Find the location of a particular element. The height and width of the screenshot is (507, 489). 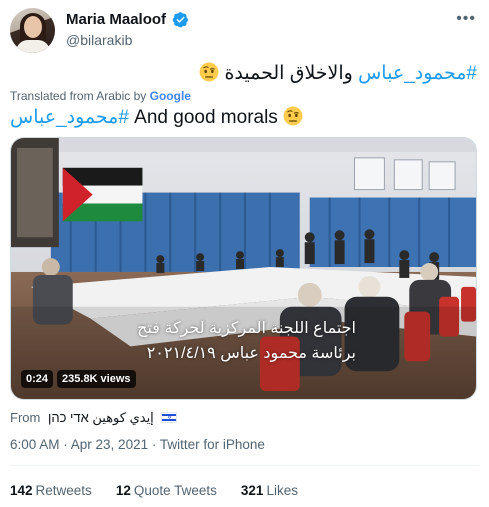

source-account-link: إيدي كوهين אדי כהן is located at coordinates (101, 417).